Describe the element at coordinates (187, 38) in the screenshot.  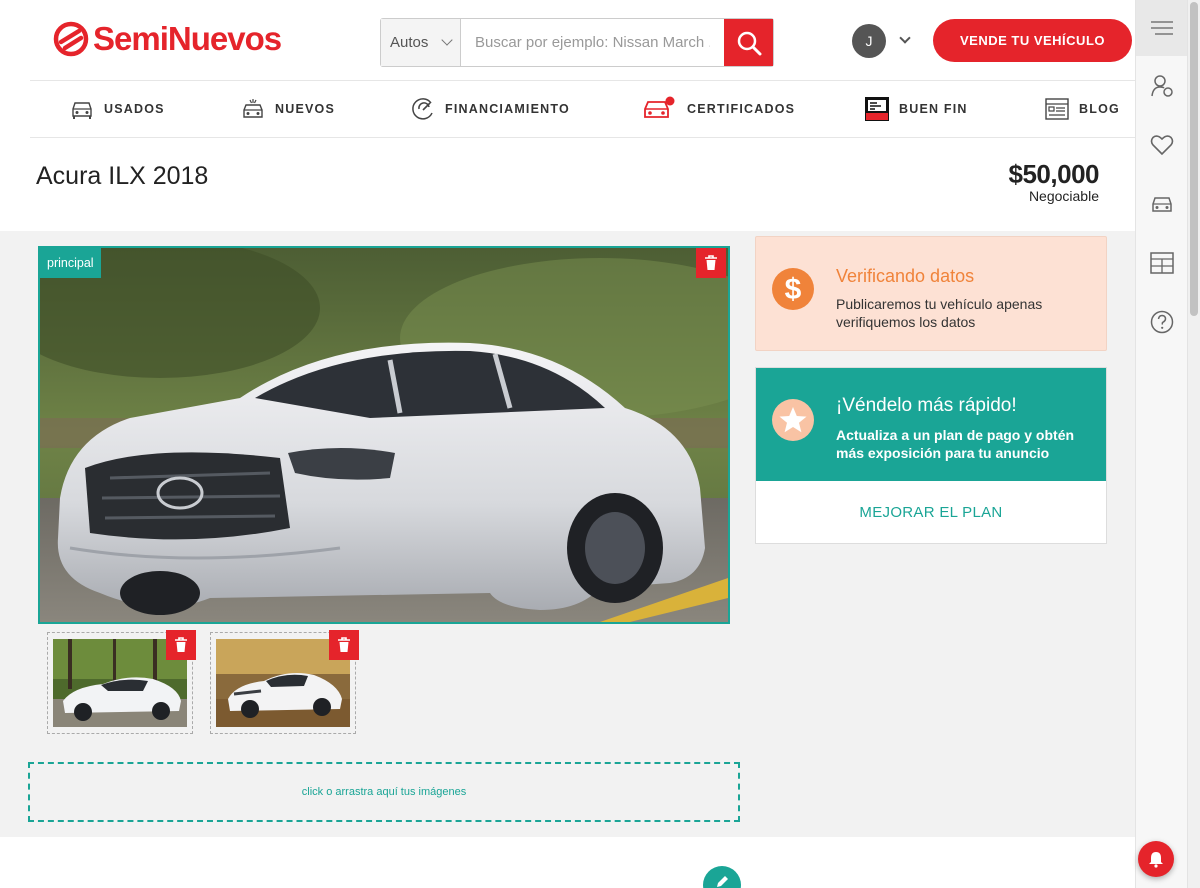
I see `logo-text: SemiNuevos` at that location.